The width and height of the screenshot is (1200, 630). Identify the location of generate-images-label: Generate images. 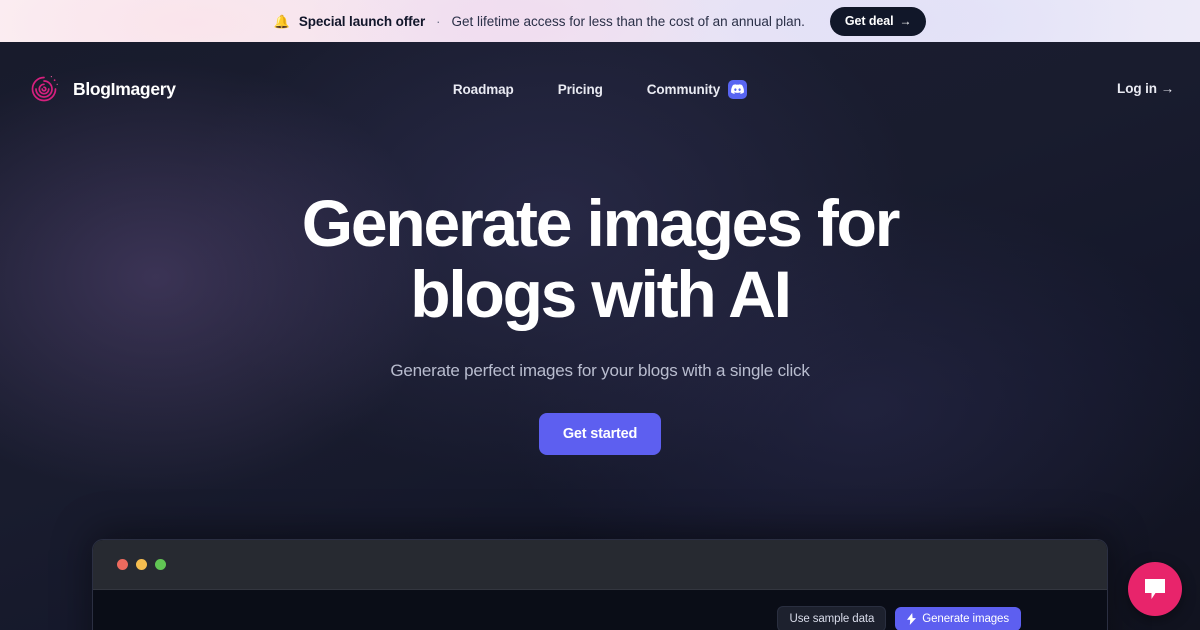
(965, 619).